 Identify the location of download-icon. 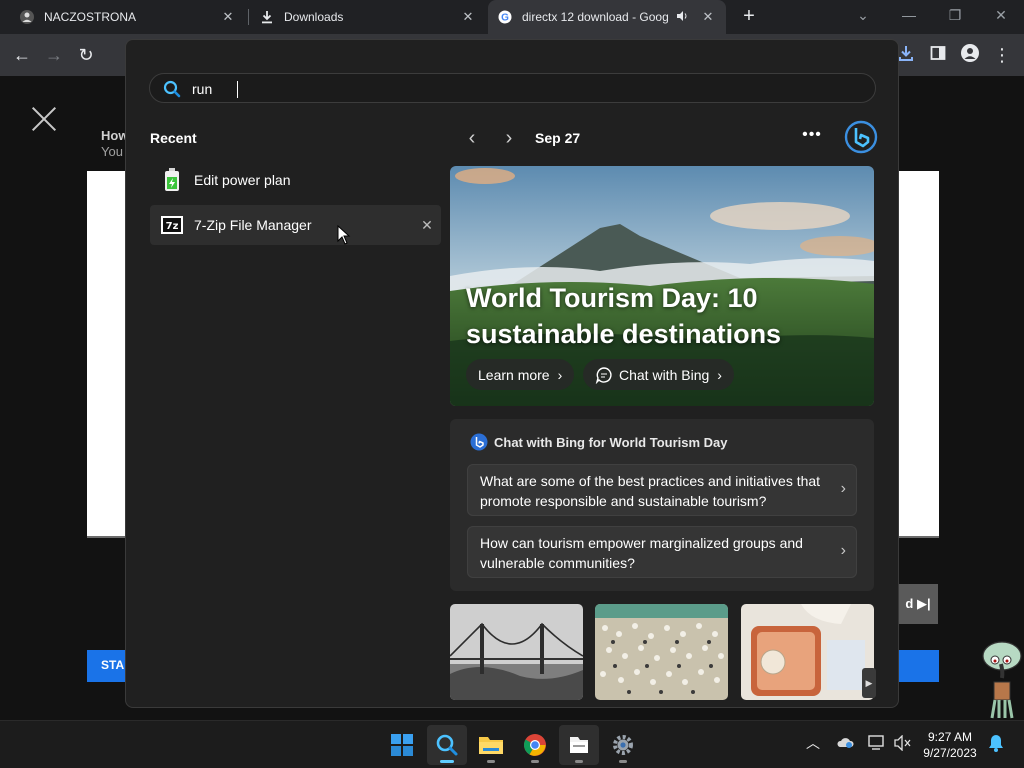
(267, 17).